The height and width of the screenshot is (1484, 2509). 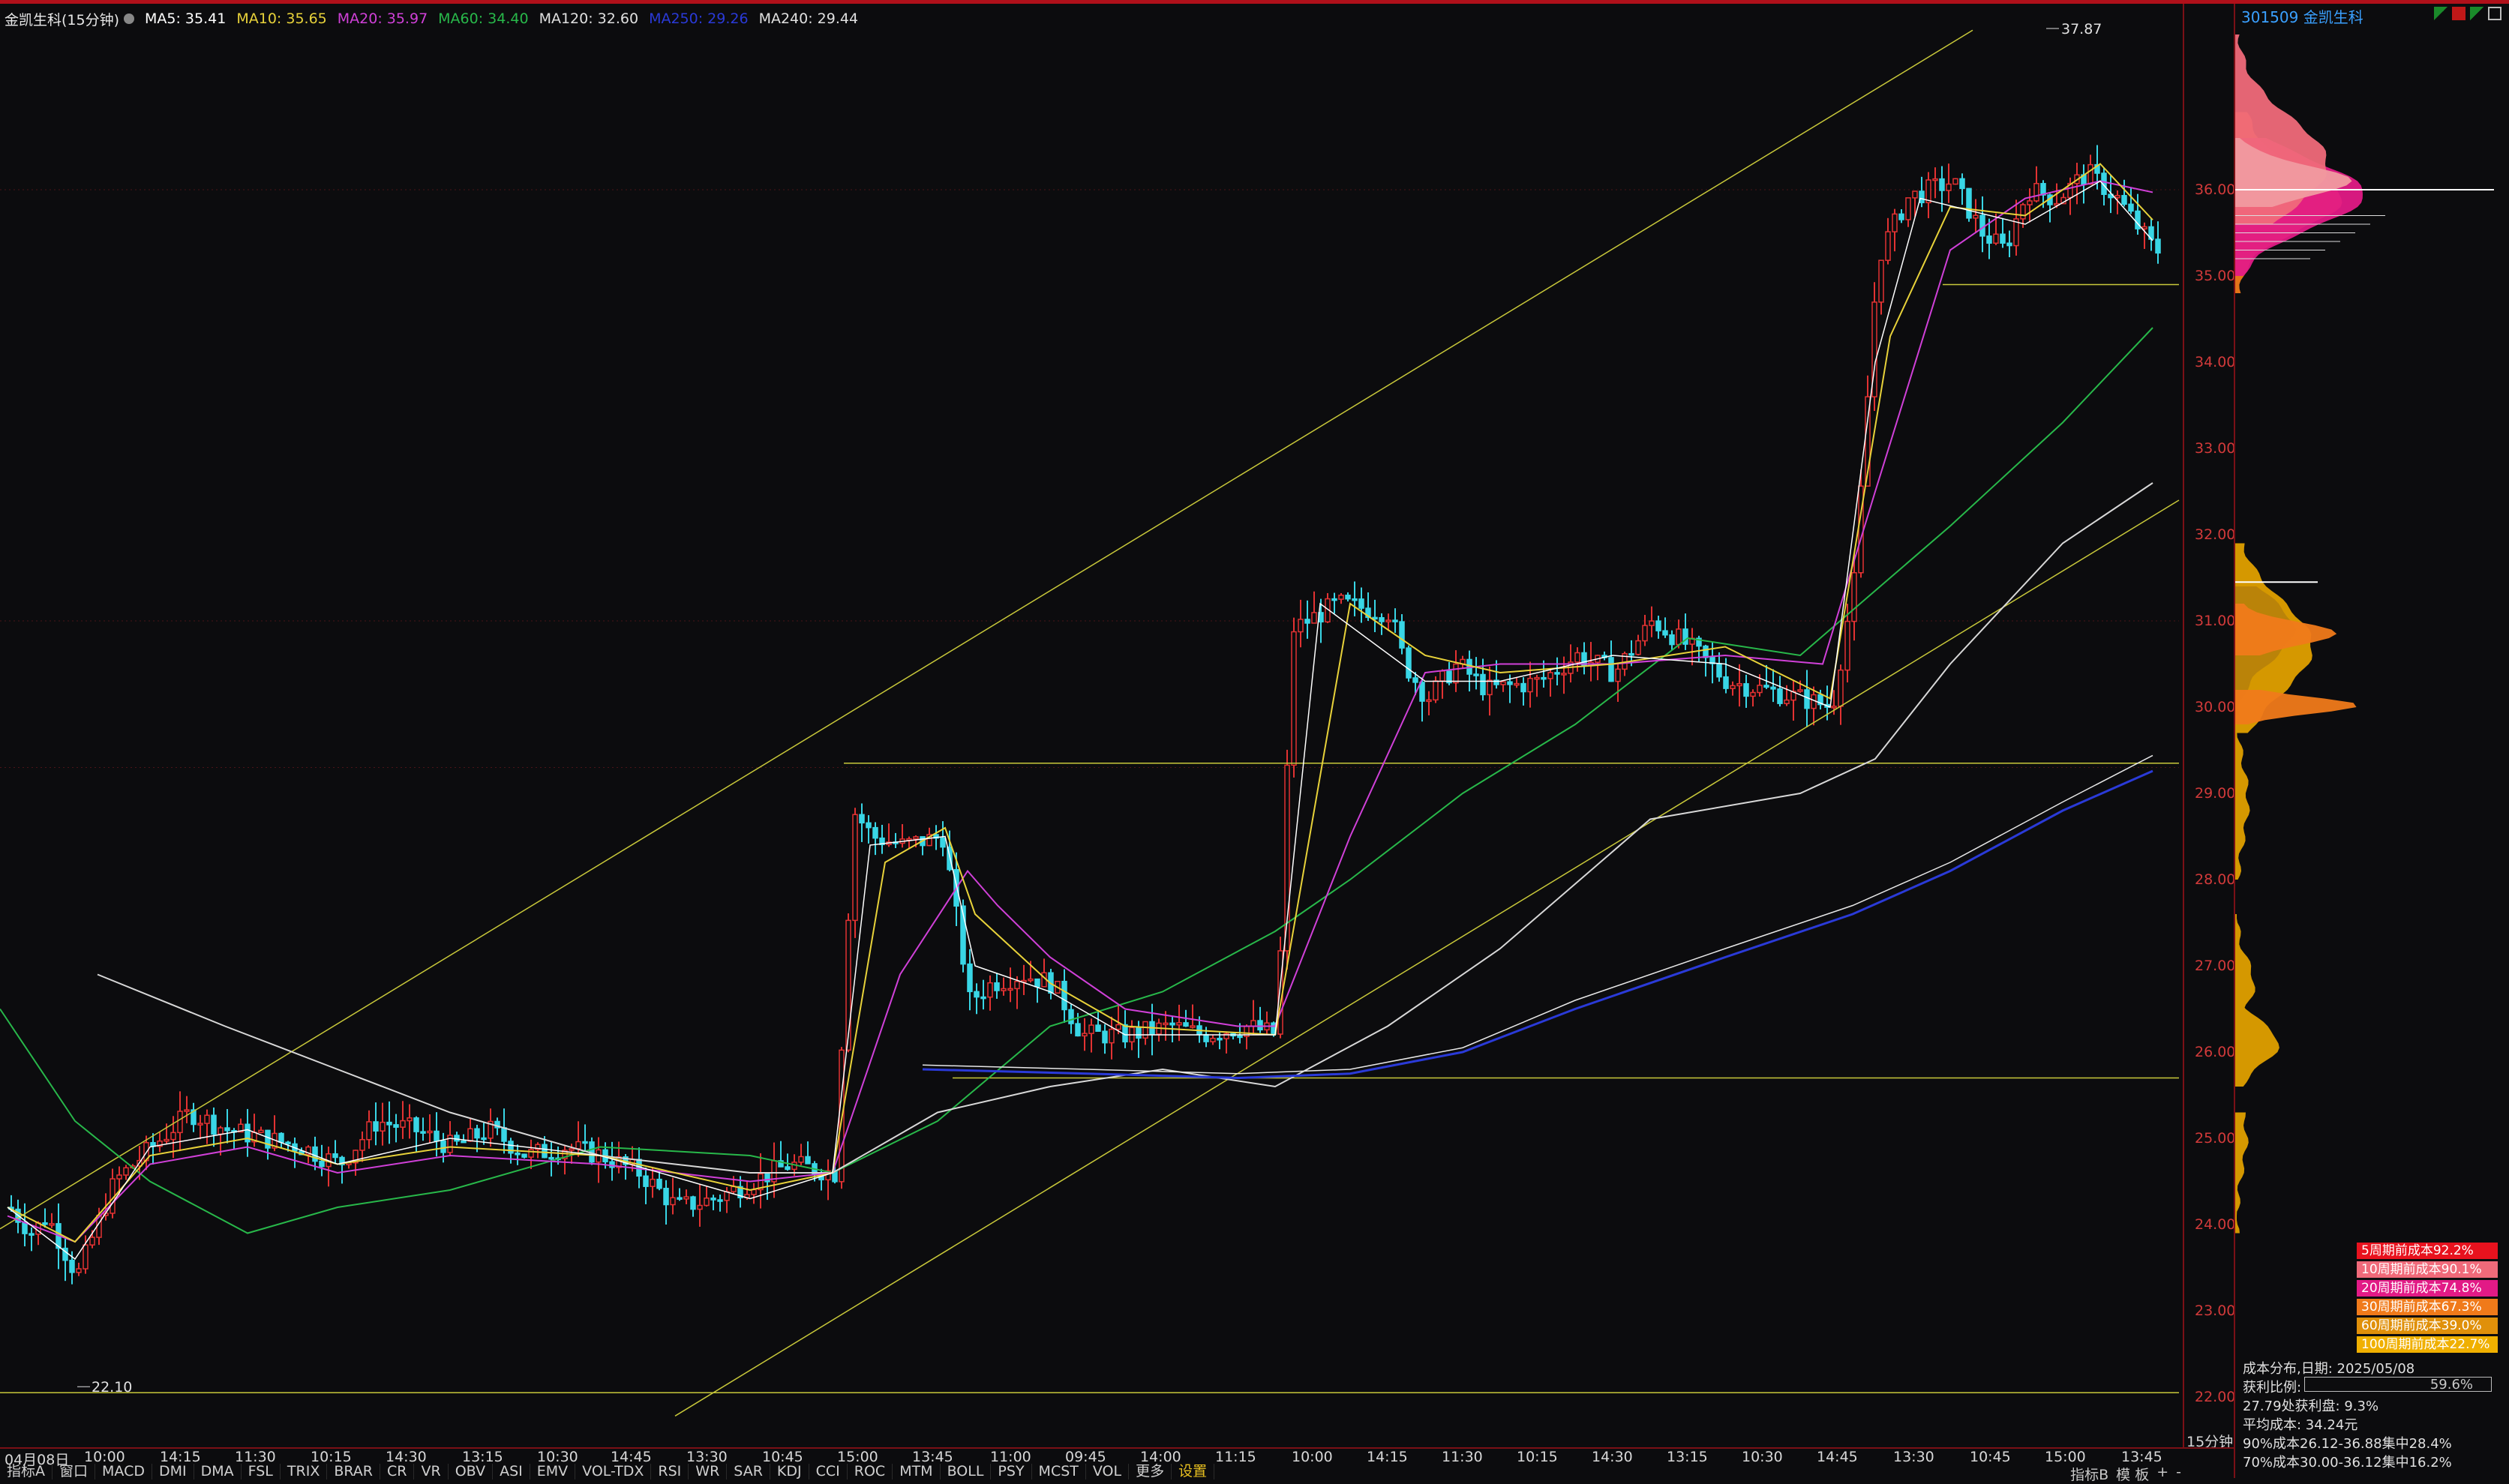 What do you see at coordinates (2427, 1344) in the screenshot?
I see `legend-row: 100周期前成本22.7%` at bounding box center [2427, 1344].